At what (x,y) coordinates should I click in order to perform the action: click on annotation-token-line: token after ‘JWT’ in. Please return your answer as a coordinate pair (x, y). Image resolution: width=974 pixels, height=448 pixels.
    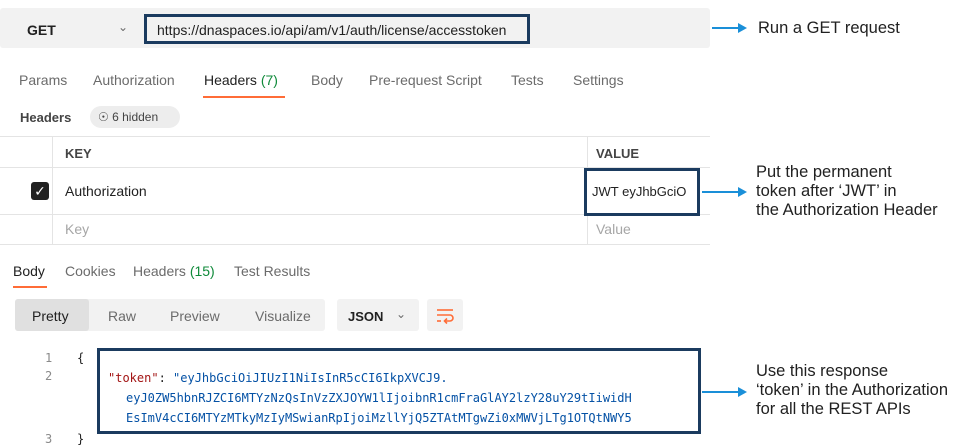
    Looking at the image, I should click on (826, 191).